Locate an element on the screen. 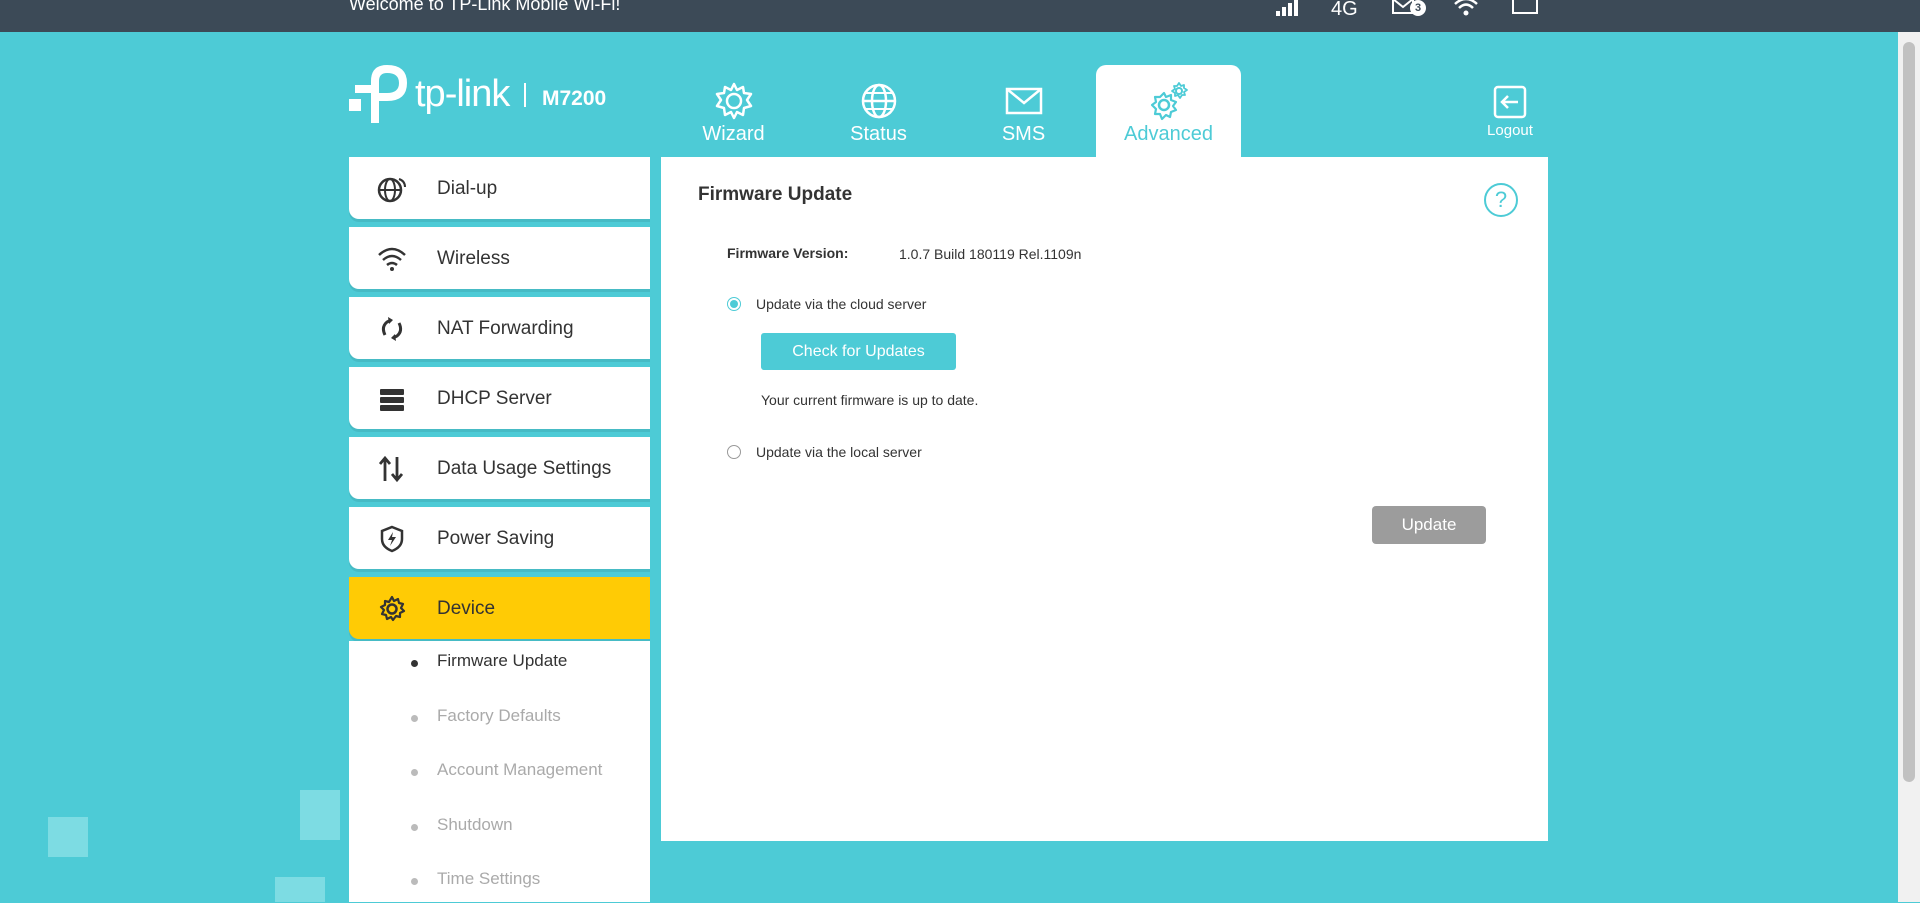  page-scrollbar is located at coordinates (1909, 467).